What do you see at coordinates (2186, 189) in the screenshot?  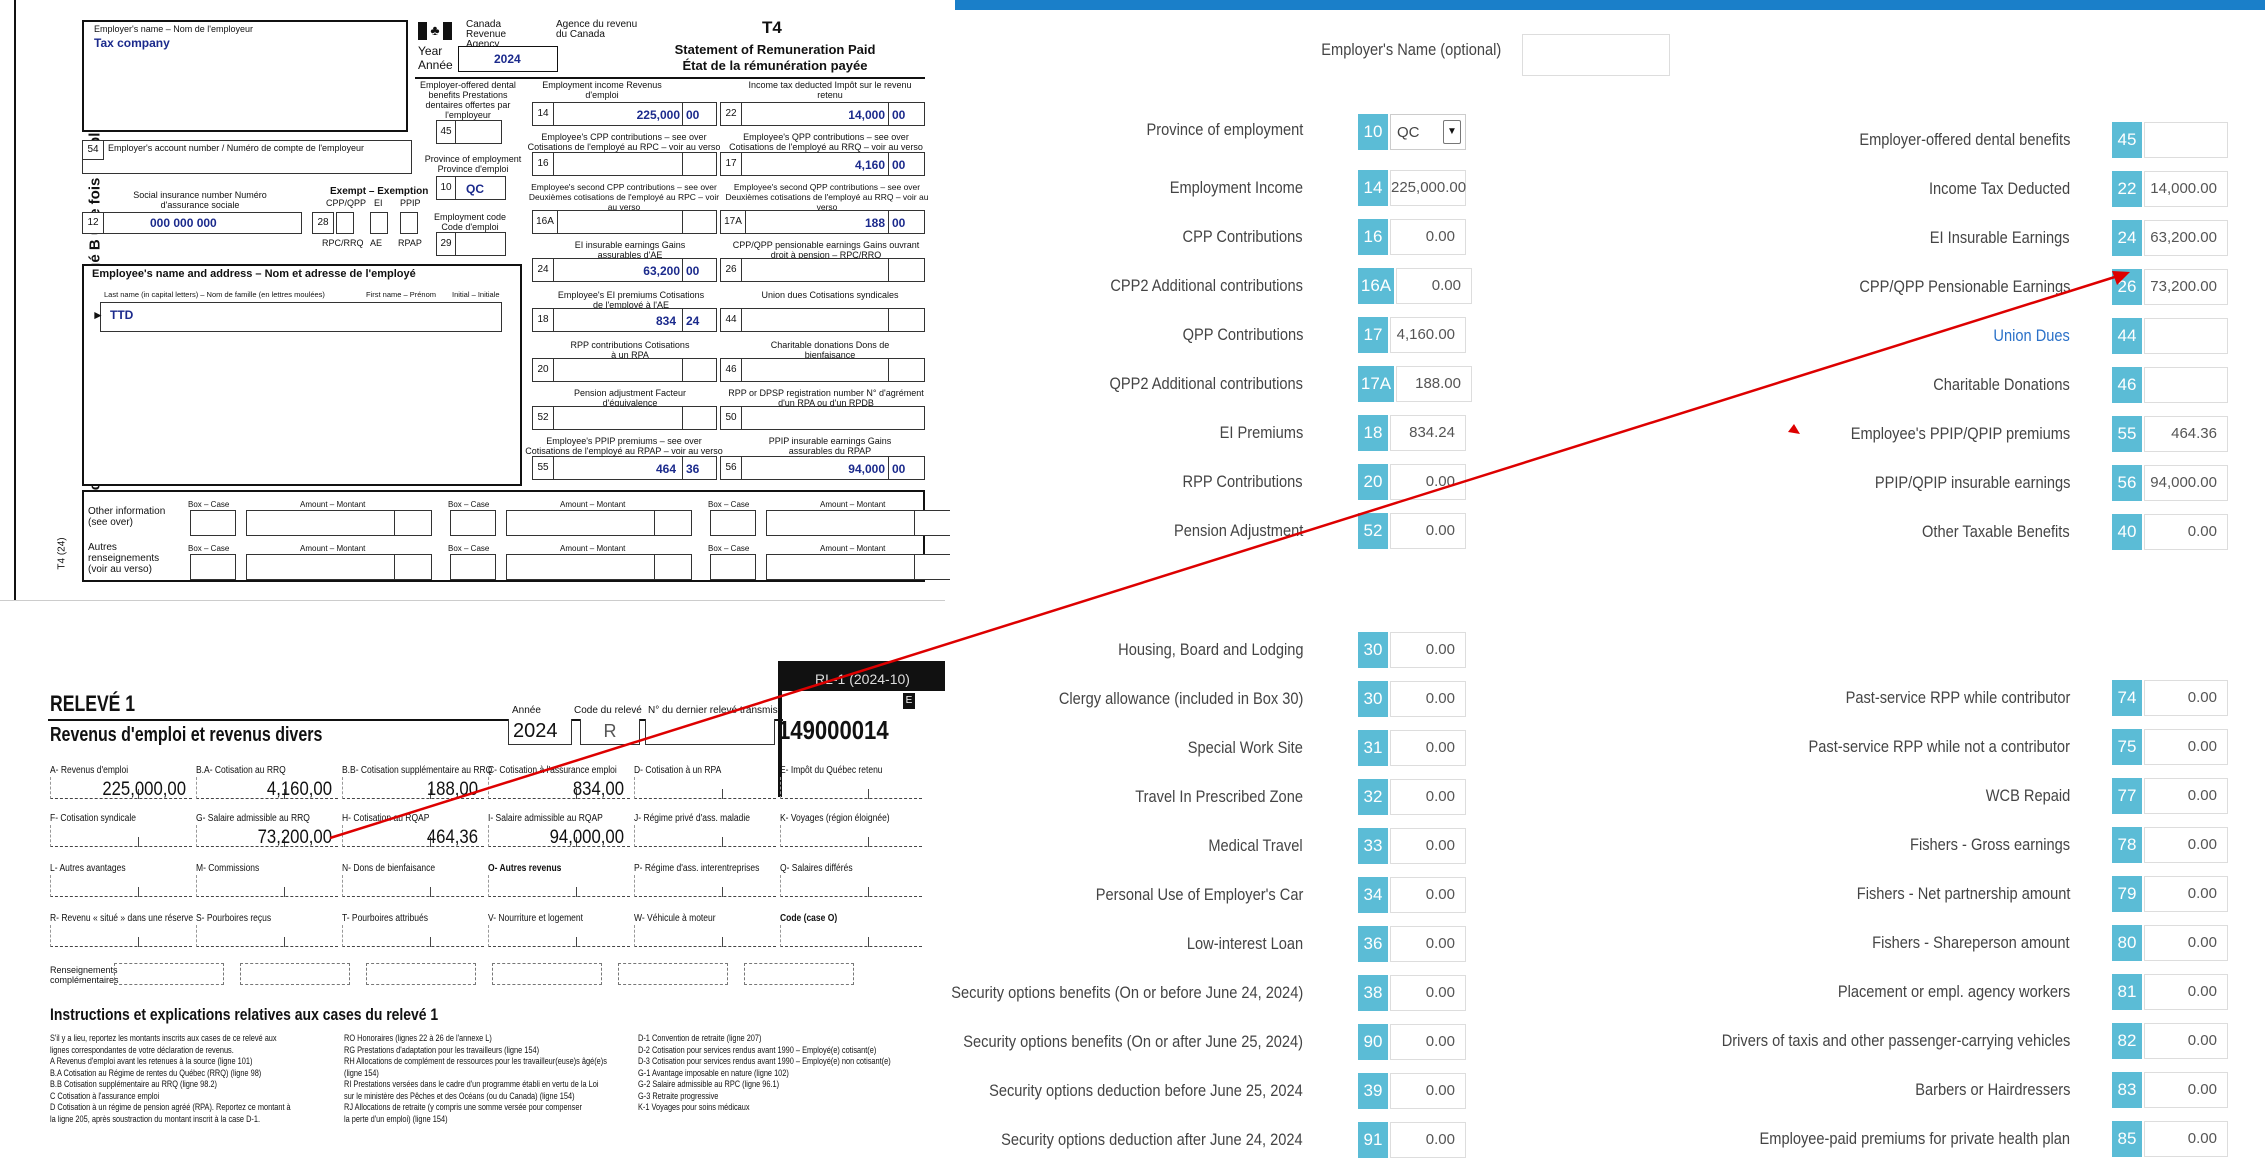 I see `field-input: 14,000.00` at bounding box center [2186, 189].